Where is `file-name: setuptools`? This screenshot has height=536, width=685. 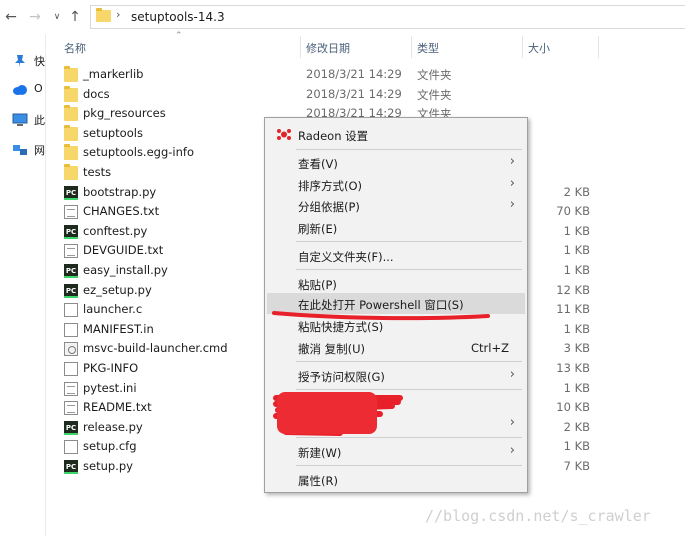
file-name: setuptools is located at coordinates (113, 132).